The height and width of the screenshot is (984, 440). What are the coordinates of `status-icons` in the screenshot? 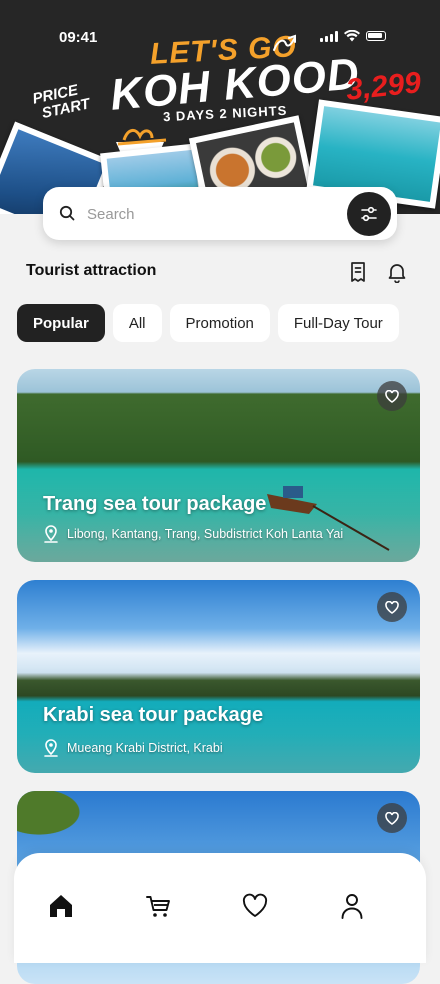 It's located at (353, 36).